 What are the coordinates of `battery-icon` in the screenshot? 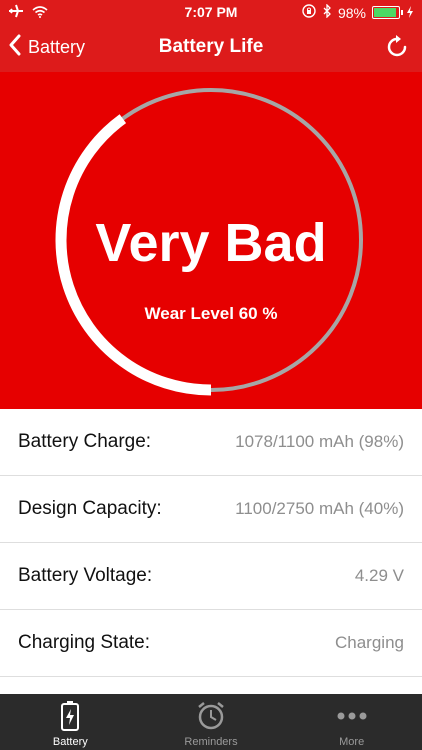 It's located at (387, 12).